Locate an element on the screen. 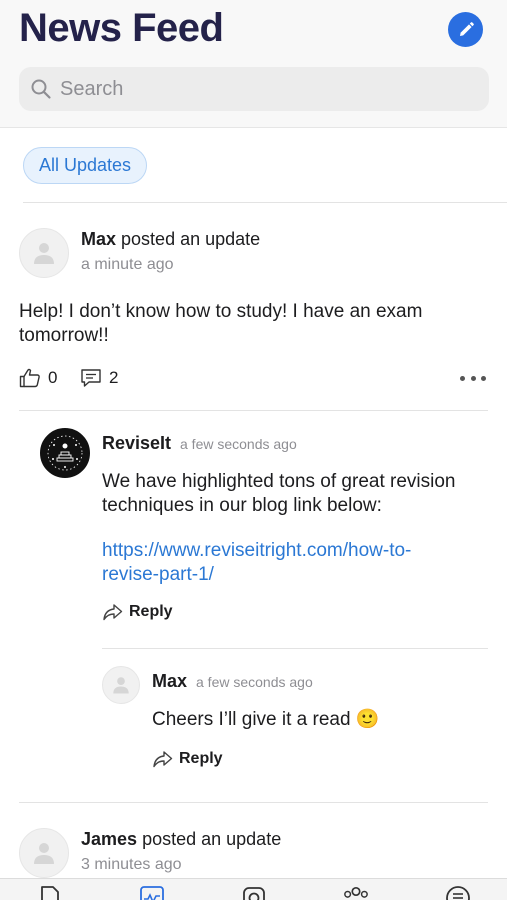 The image size is (507, 900). post-timestamp: a minute ago is located at coordinates (127, 264).